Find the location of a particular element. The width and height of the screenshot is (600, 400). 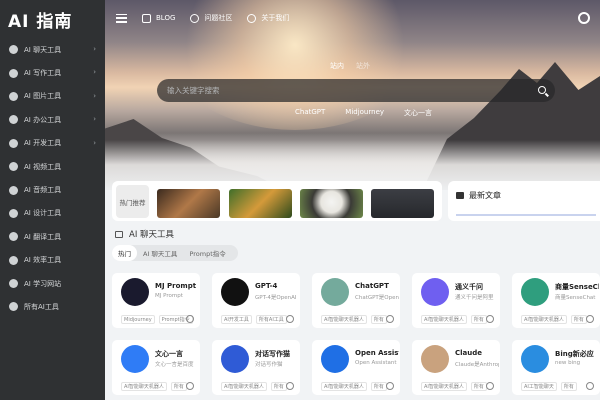

quick-links: ChatGPT Midjourney 文心一言 is located at coordinates (363, 113).